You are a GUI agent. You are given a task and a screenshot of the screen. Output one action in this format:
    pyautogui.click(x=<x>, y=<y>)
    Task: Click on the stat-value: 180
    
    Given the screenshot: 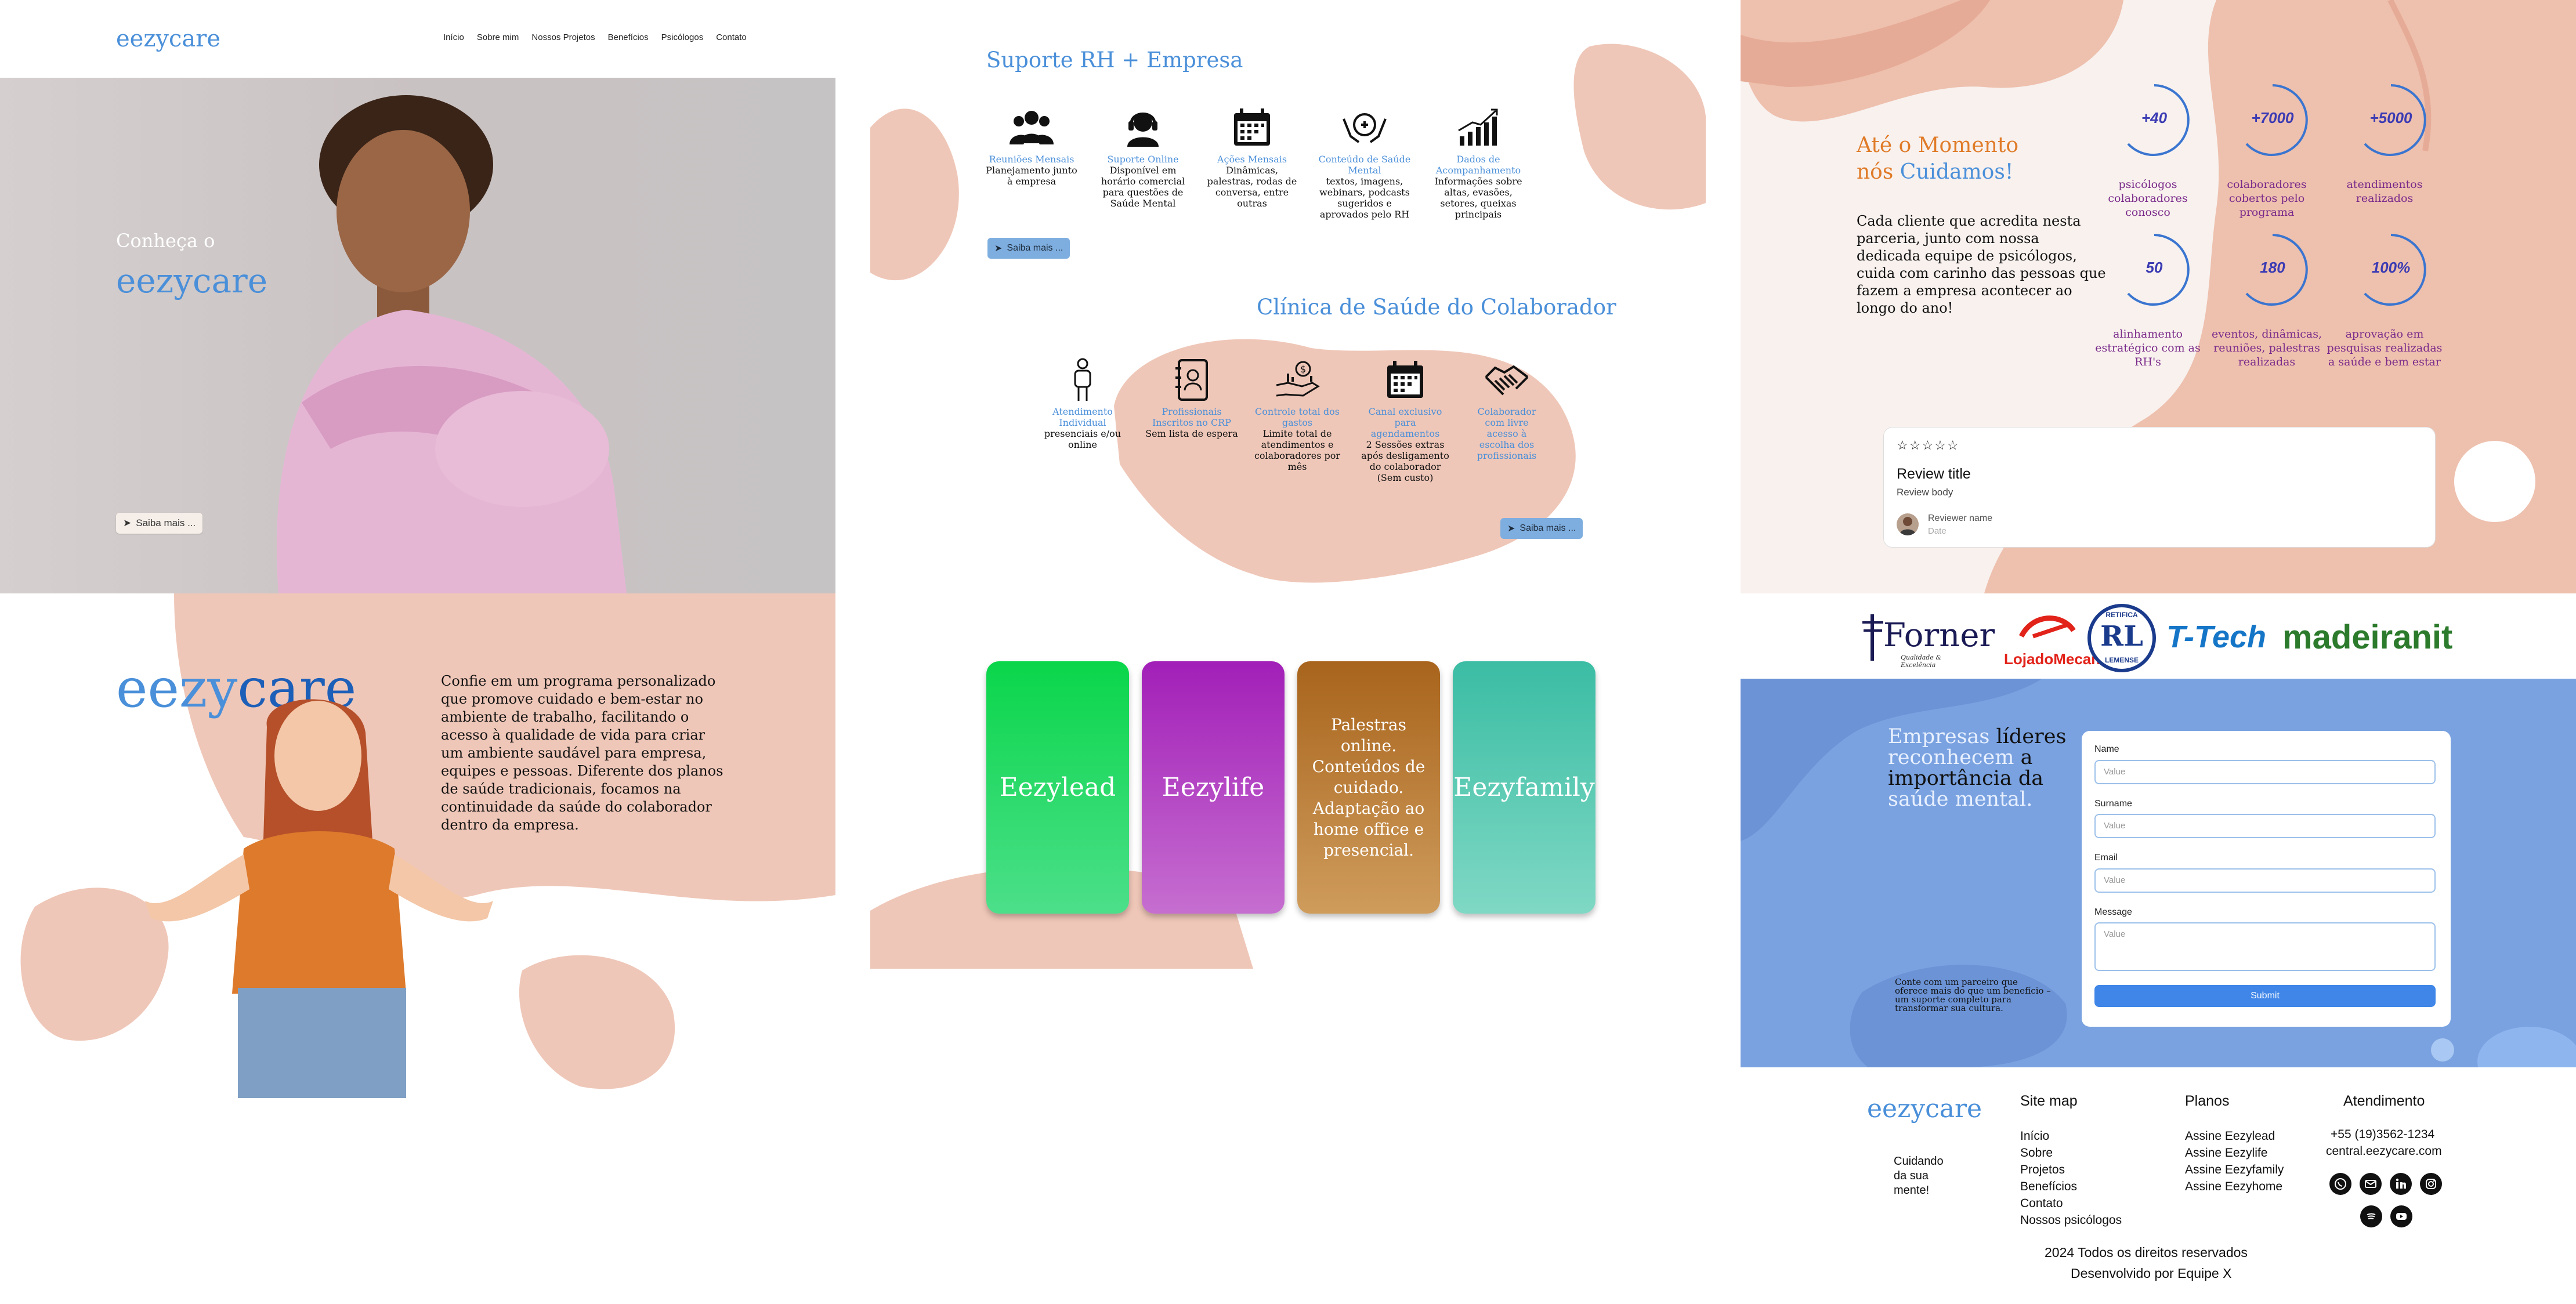 What is the action you would take?
    pyautogui.click(x=2272, y=267)
    